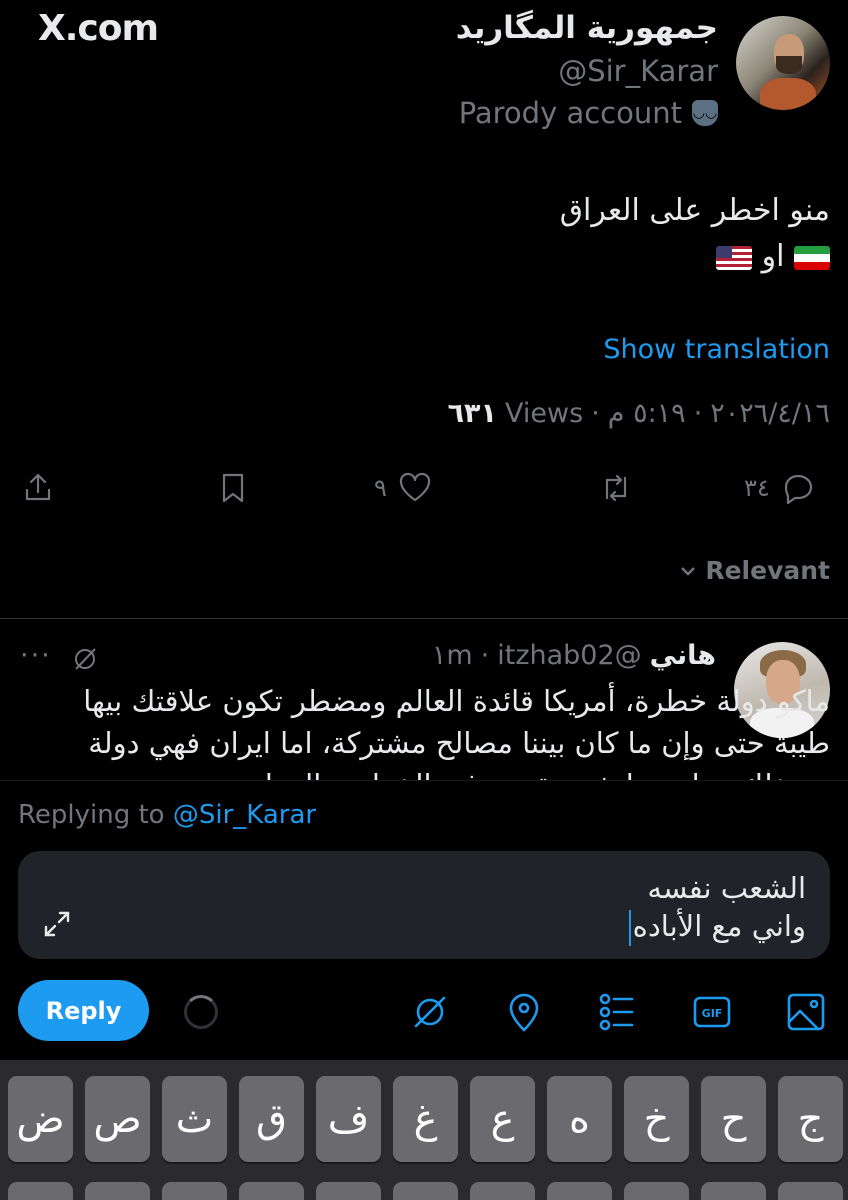 This screenshot has height=1200, width=848. I want to click on sort-label: Relevant, so click(767, 570).